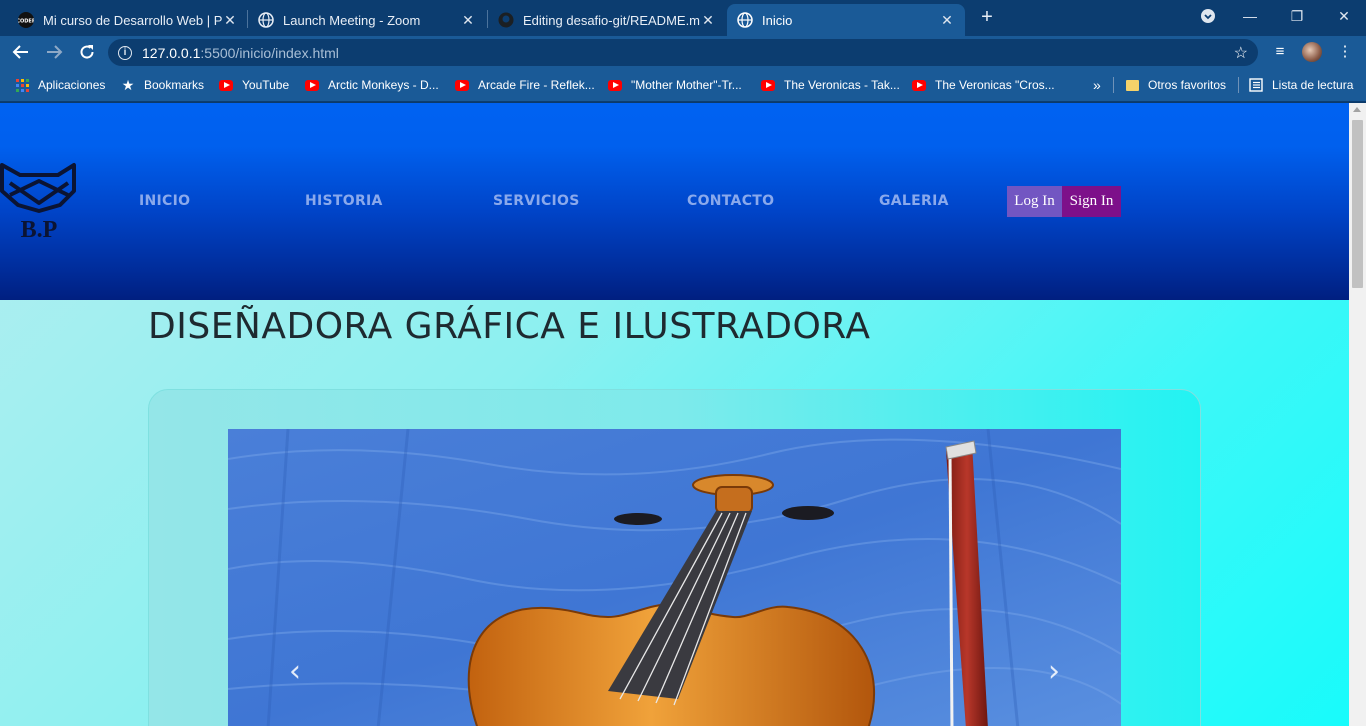 Image resolution: width=1366 pixels, height=726 pixels. I want to click on bookmark-bookmarks: ★ Bookmarks, so click(162, 85).